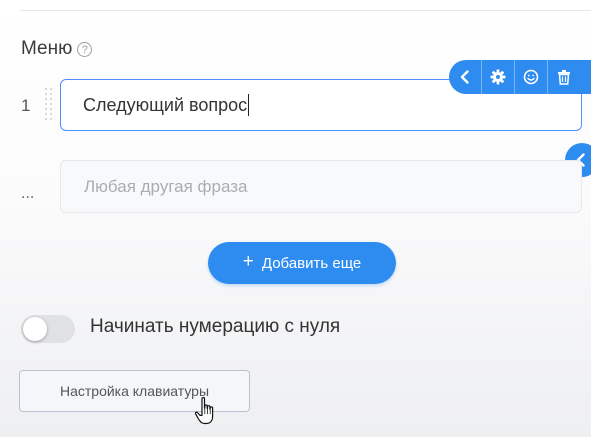 The image size is (591, 437). Describe the element at coordinates (215, 326) in the screenshot. I see `numbering-toggle-label: Начинать нумерацию с нуля` at that location.